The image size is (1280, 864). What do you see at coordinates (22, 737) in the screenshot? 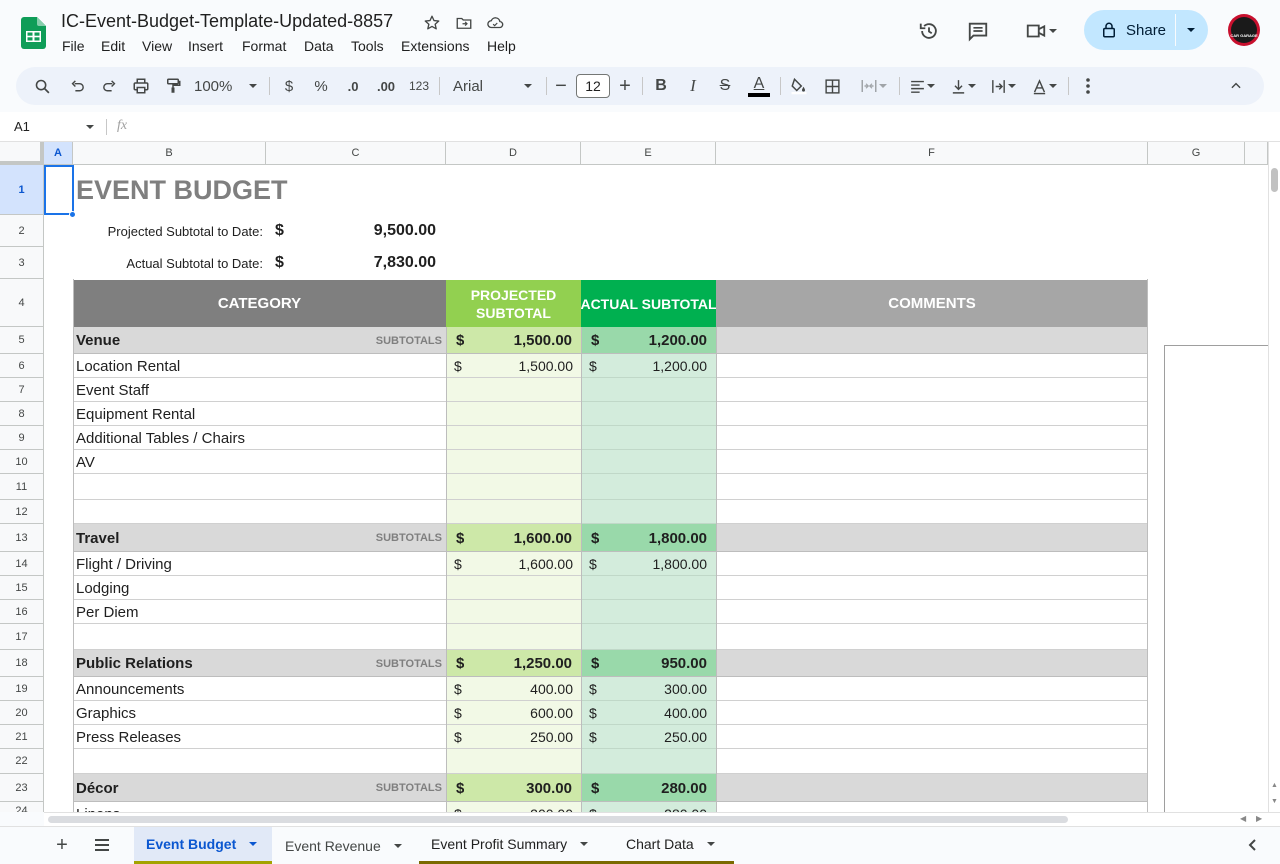
I see `row-header-21: 21` at bounding box center [22, 737].